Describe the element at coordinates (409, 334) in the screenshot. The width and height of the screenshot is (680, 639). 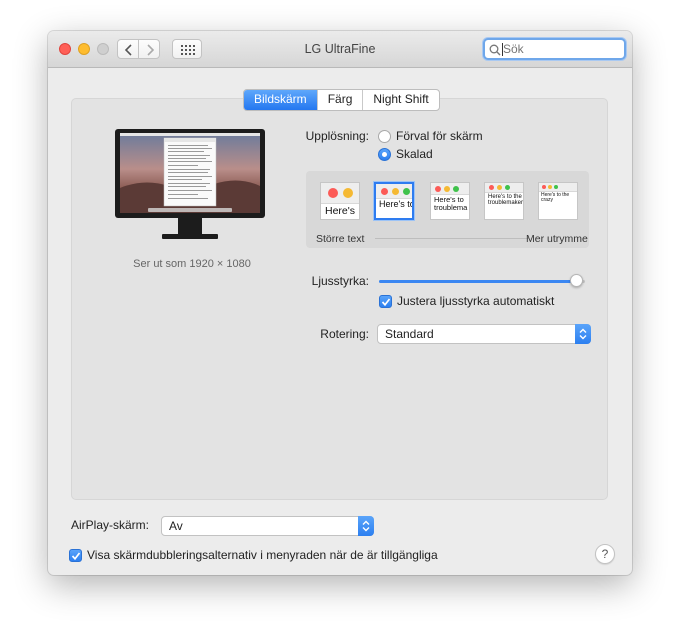
I see `rotation-value: Standard` at that location.